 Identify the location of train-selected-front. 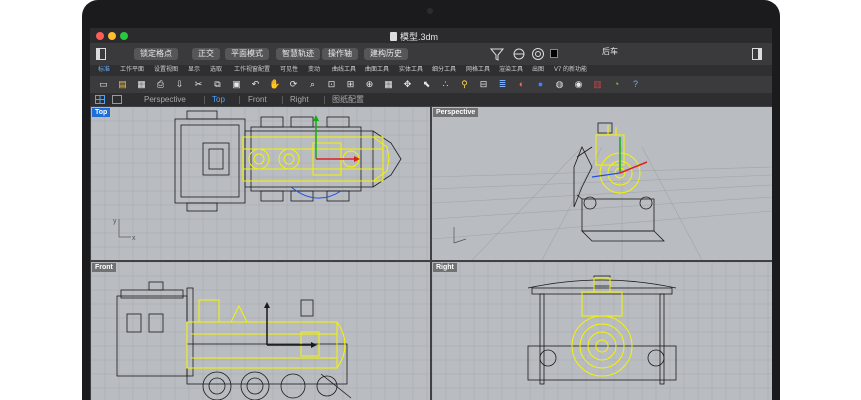
(266, 334).